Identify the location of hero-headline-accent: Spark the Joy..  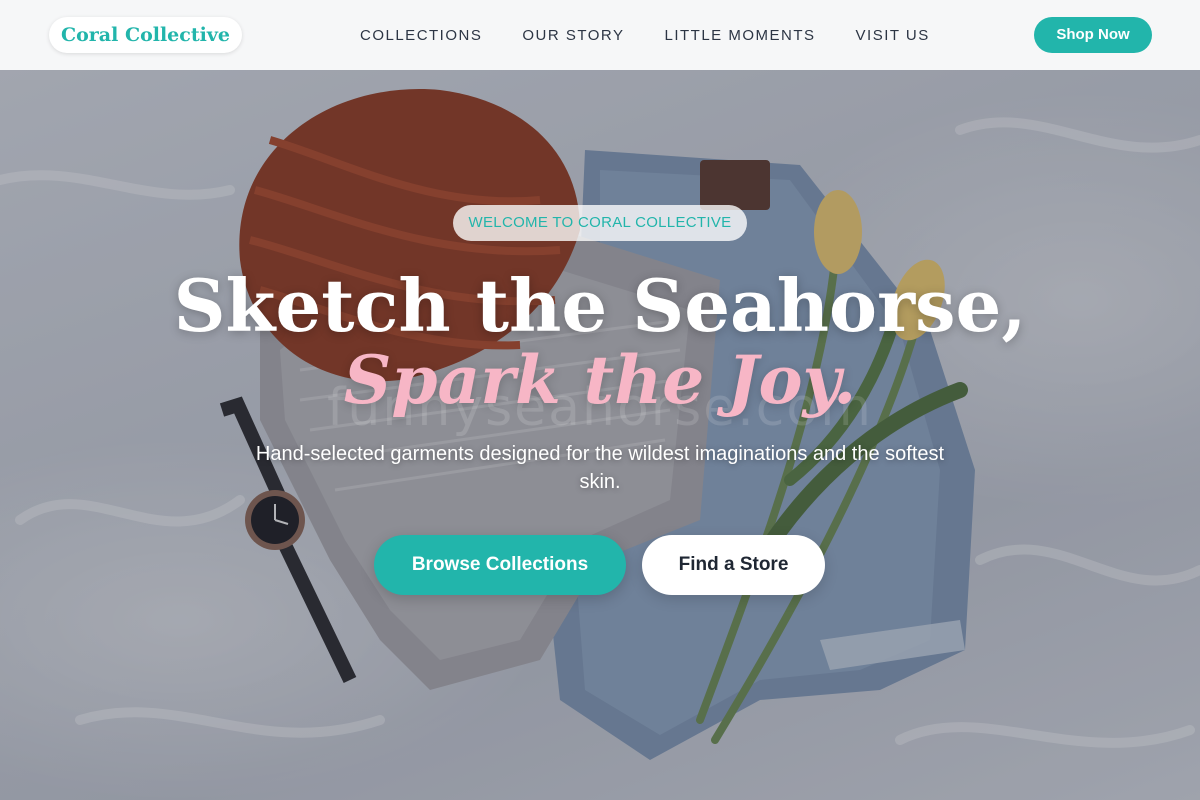
(600, 380).